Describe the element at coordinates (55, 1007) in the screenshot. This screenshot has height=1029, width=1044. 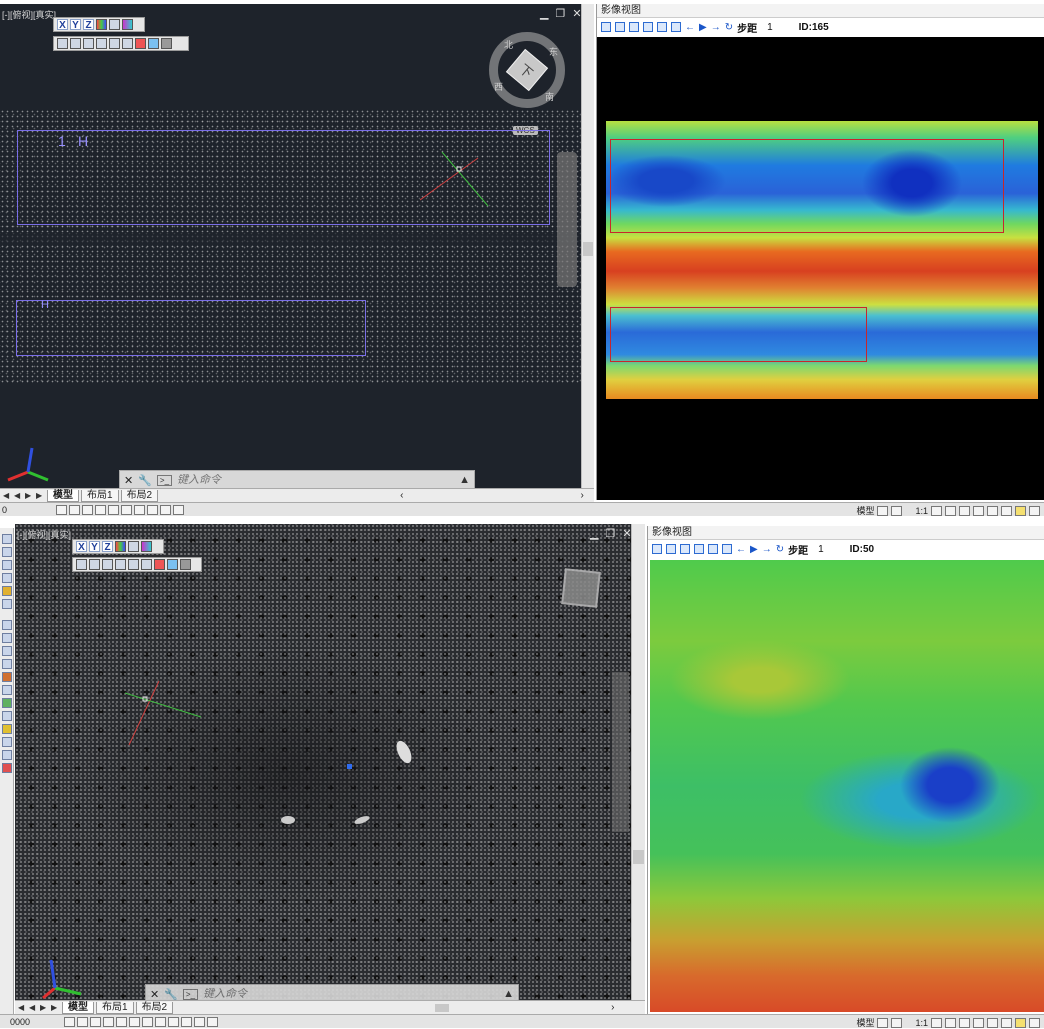
I see `last-tab-icon: ▶` at that location.